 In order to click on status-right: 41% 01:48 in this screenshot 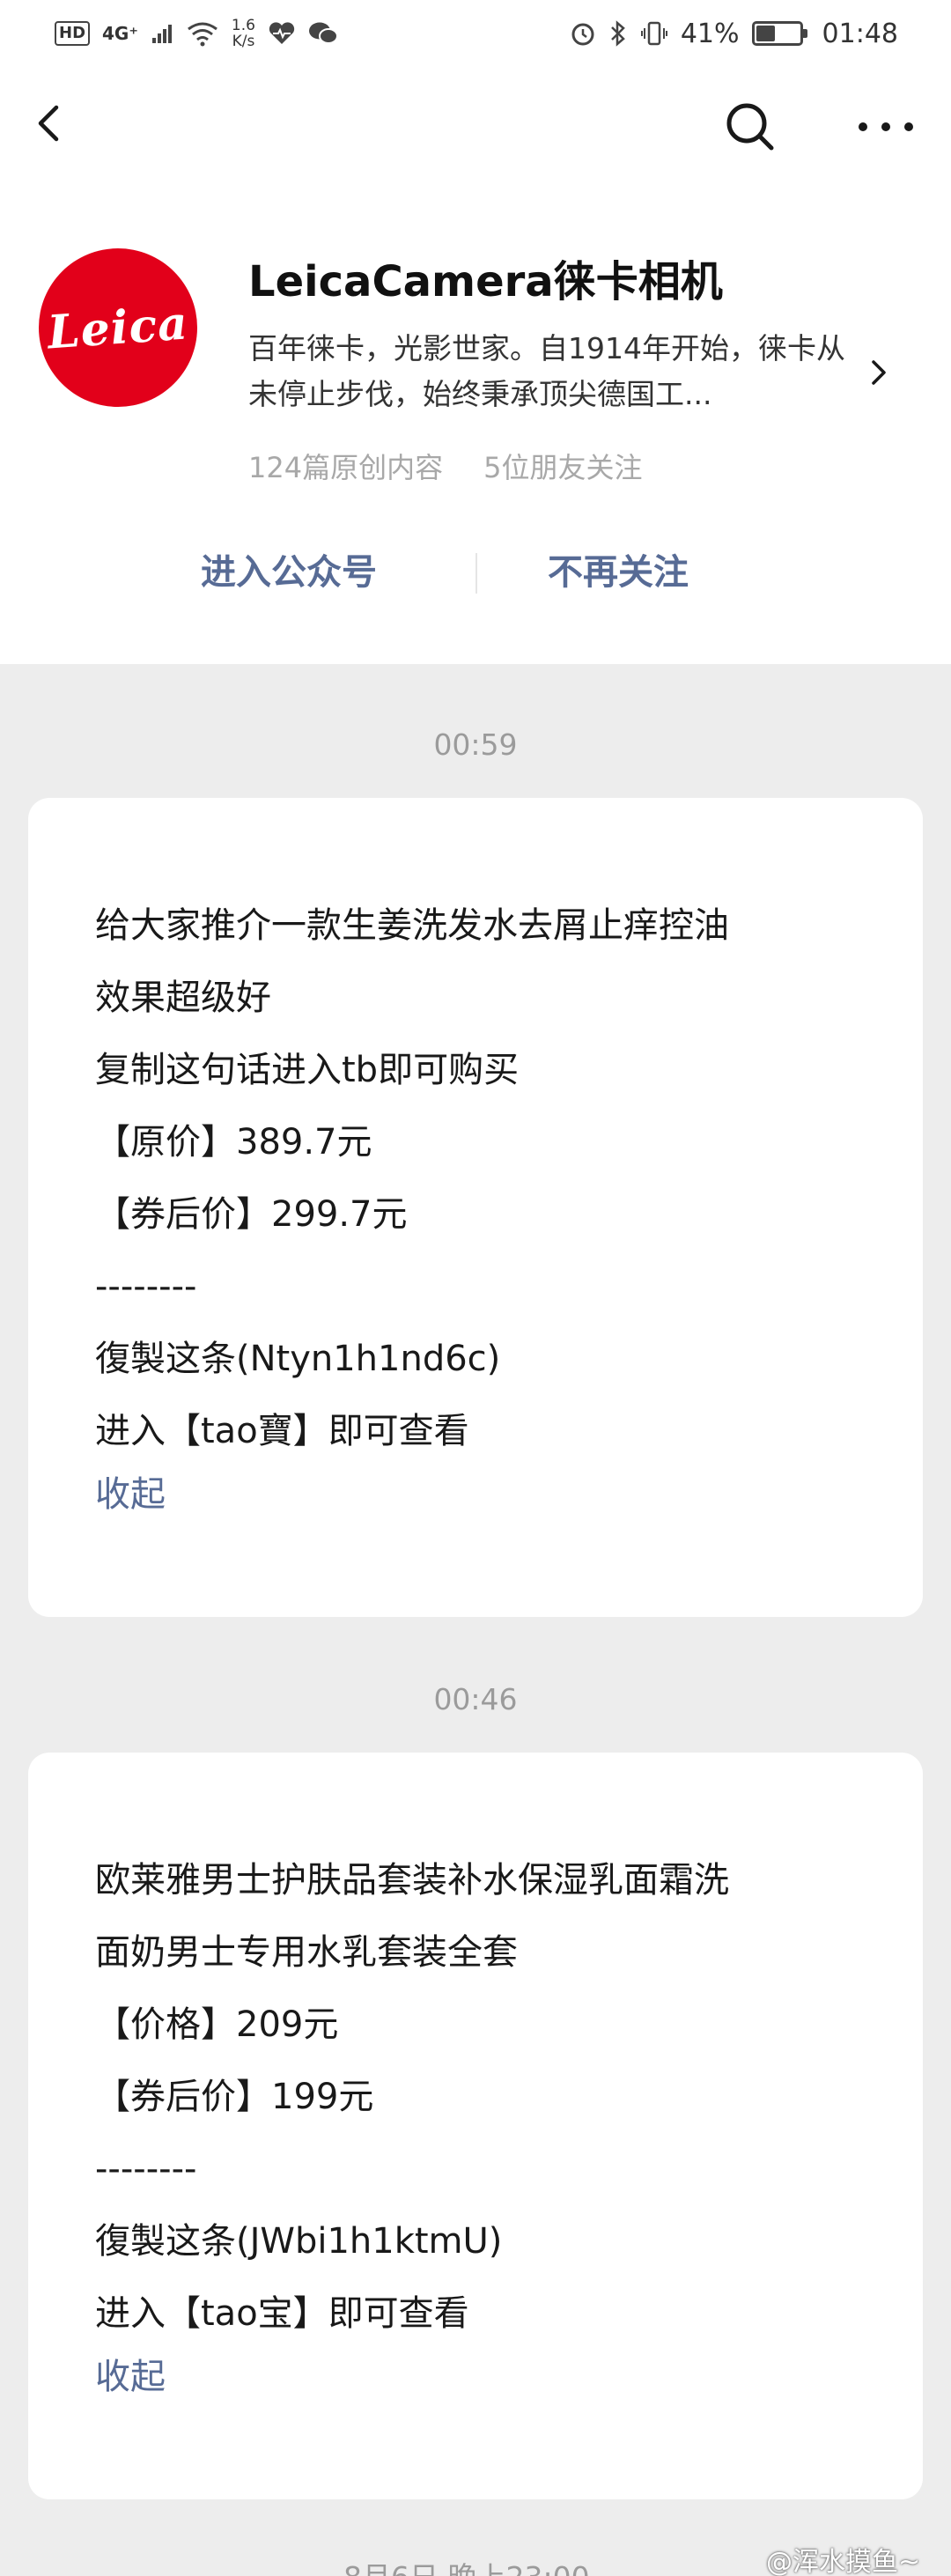, I will do `click(734, 33)`.